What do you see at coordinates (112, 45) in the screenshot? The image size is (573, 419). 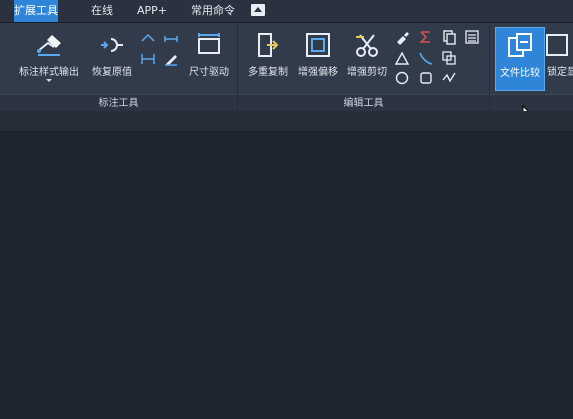 I see `restore-value-icon` at bounding box center [112, 45].